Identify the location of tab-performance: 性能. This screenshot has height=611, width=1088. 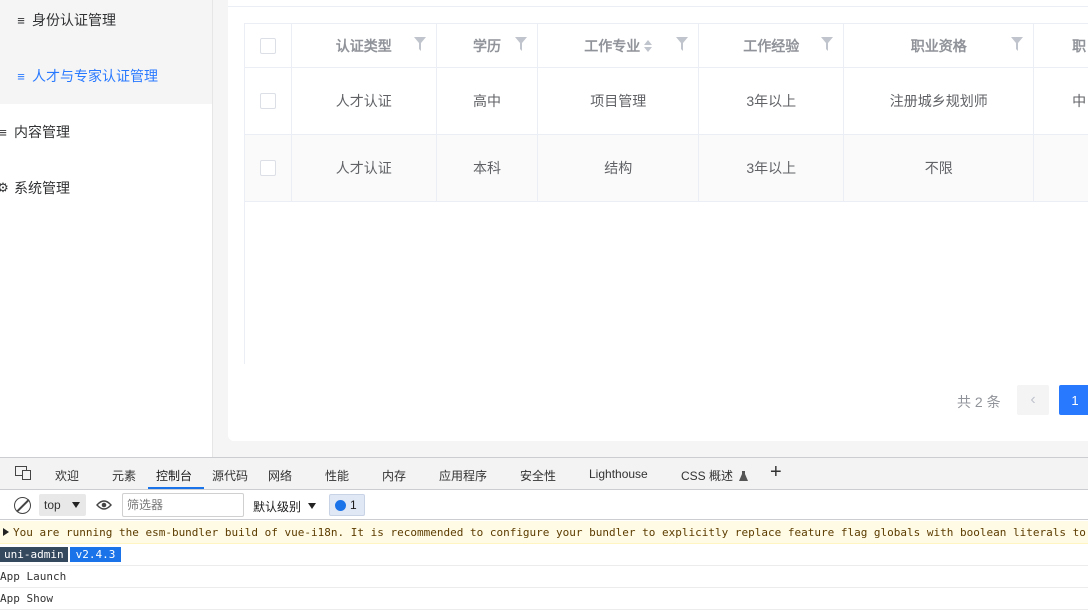
(337, 475).